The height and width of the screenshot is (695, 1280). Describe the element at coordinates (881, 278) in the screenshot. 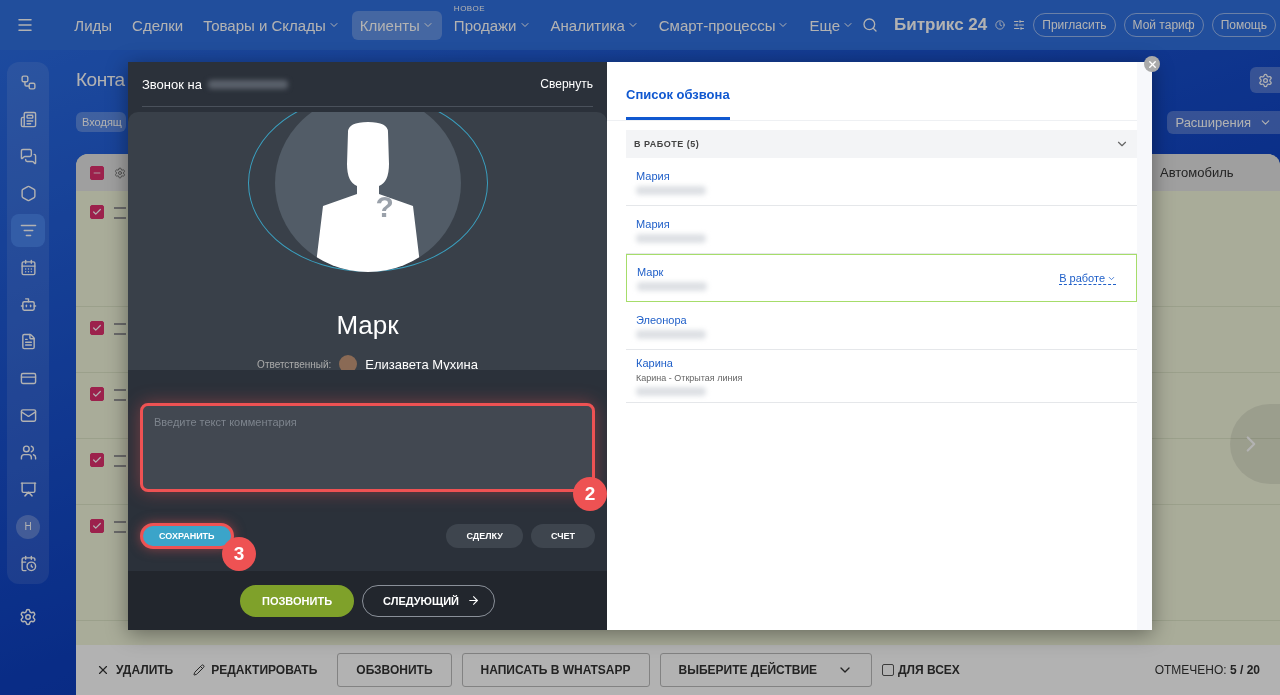

I see `call-list-item: Марк В работе` at that location.